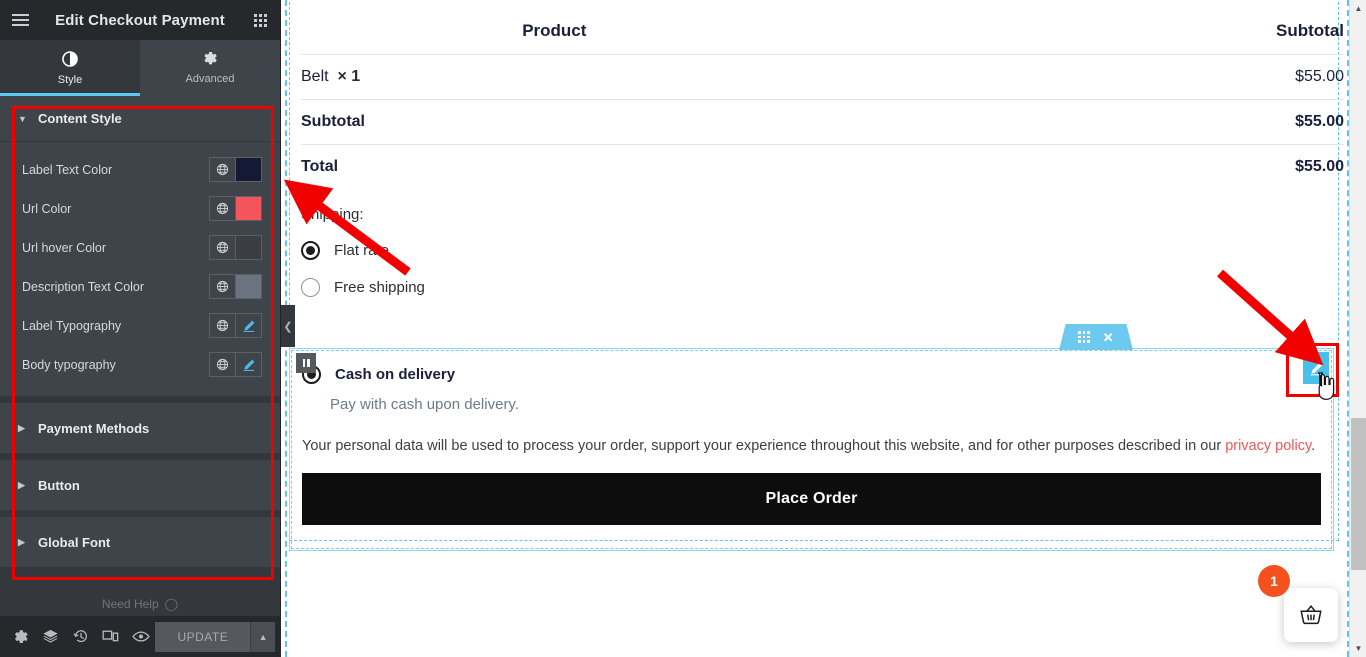  Describe the element at coordinates (1268, 446) in the screenshot. I see `privacy-policy-link: privacy policy` at that location.